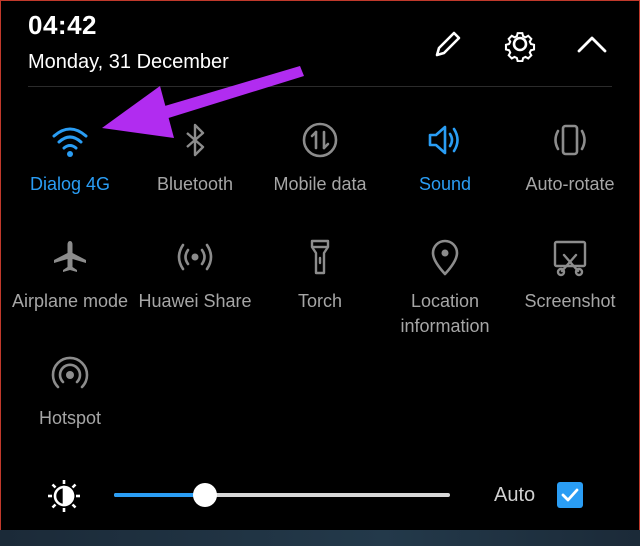  What do you see at coordinates (320, 184) in the screenshot?
I see `tile-label: Mobile data` at bounding box center [320, 184].